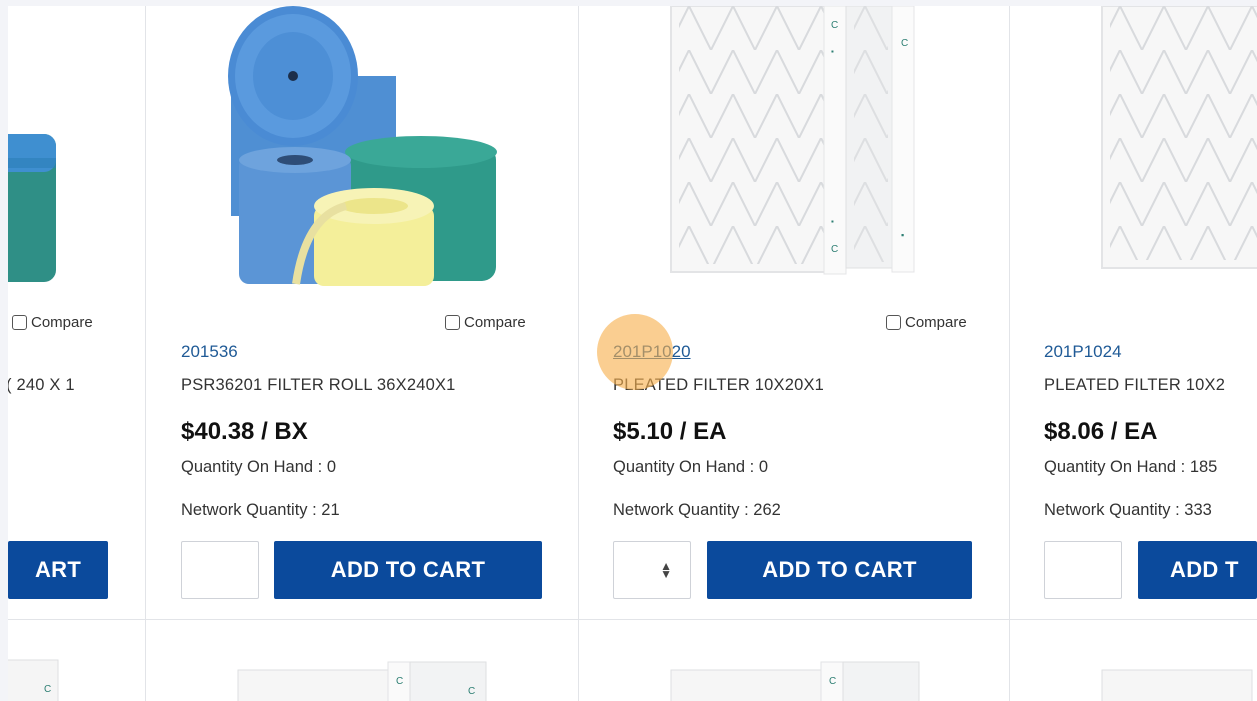 This screenshot has height=701, width=1257. What do you see at coordinates (666, 570) in the screenshot?
I see `stepper-arrows-icon: ▲ ▼` at bounding box center [666, 570].